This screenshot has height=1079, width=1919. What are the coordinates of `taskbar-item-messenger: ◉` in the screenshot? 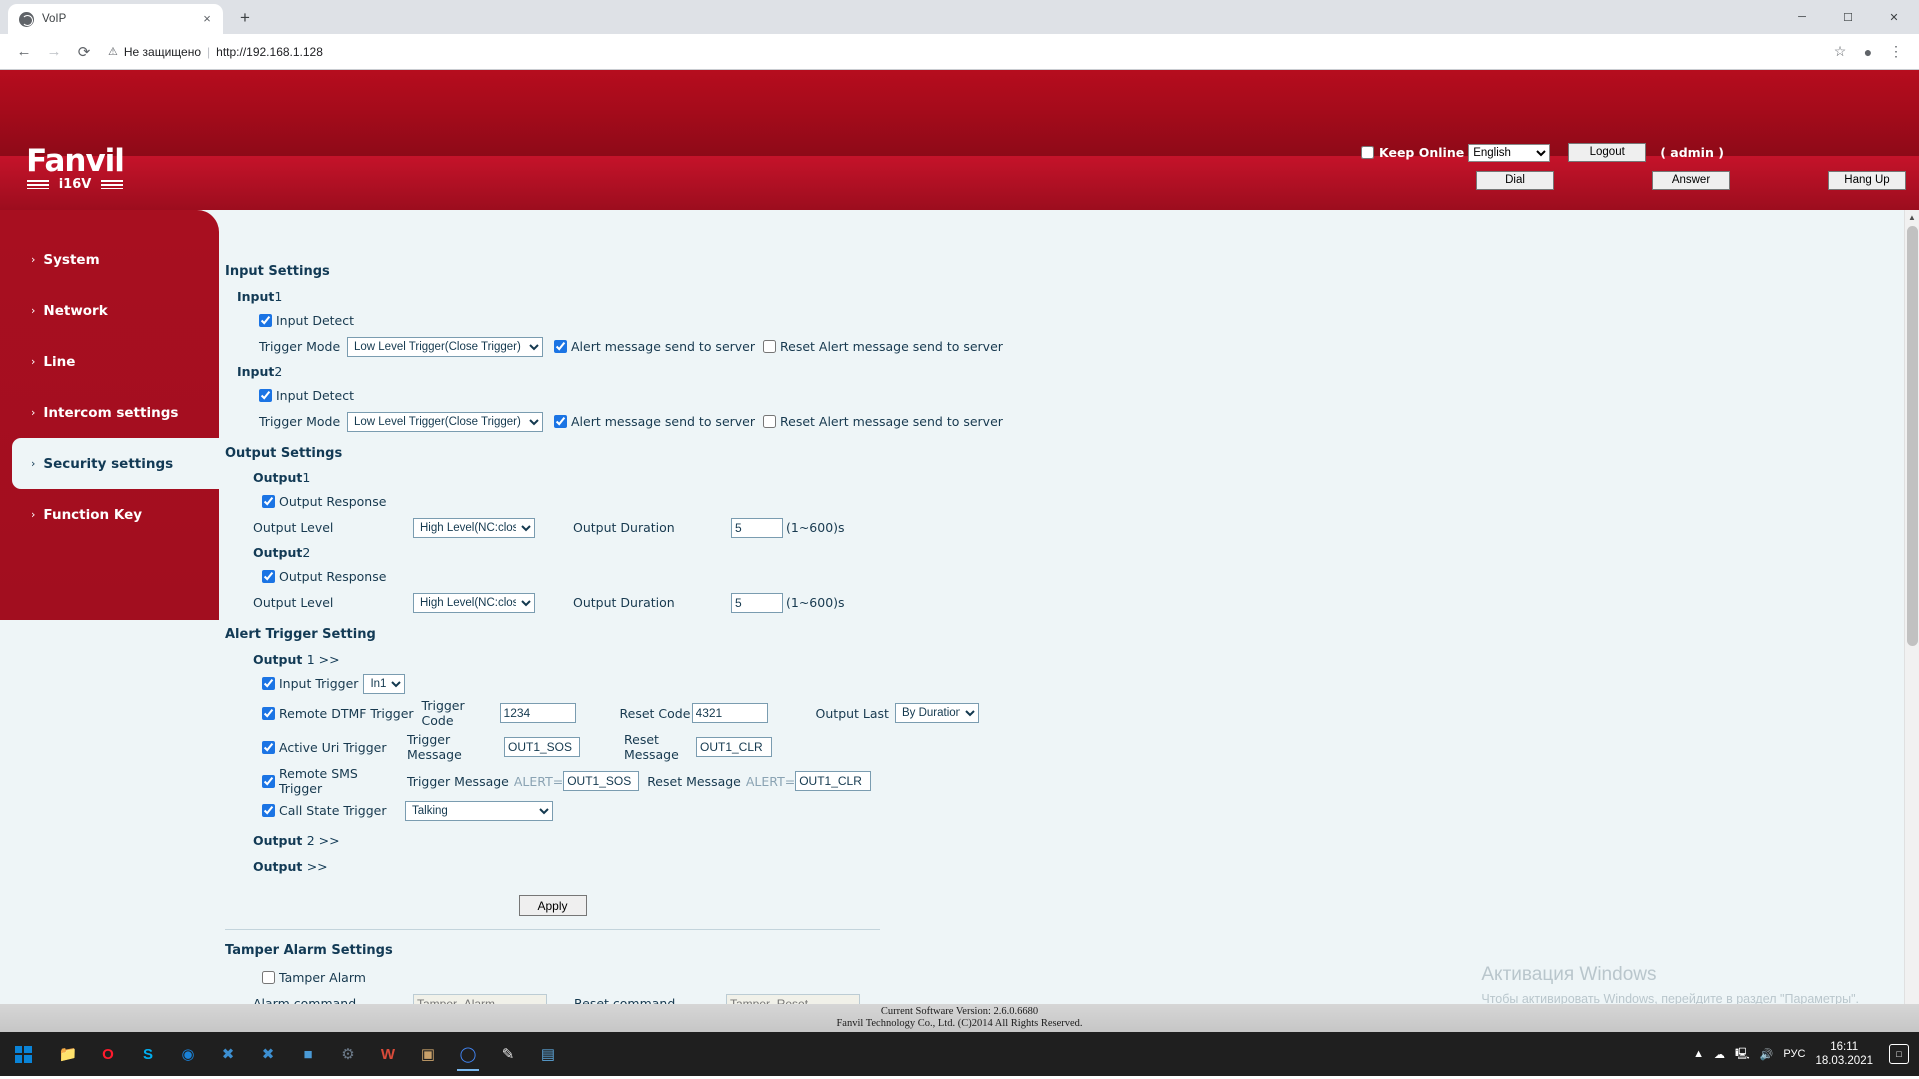 It's located at (188, 1054).